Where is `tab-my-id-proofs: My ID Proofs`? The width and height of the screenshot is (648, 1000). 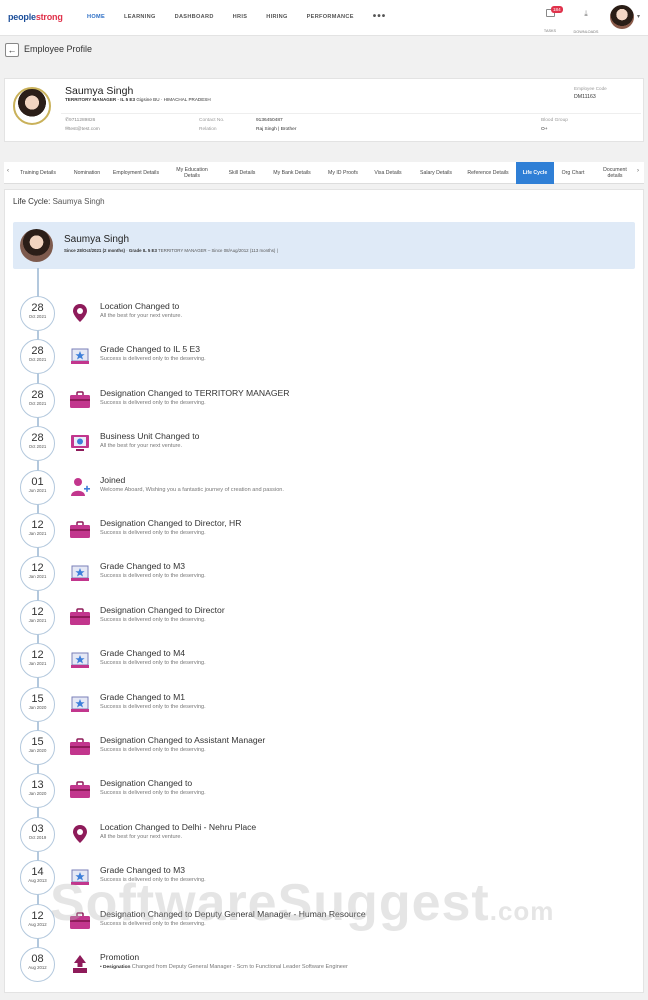
tab-my-id-proofs: My ID Proofs is located at coordinates (343, 173).